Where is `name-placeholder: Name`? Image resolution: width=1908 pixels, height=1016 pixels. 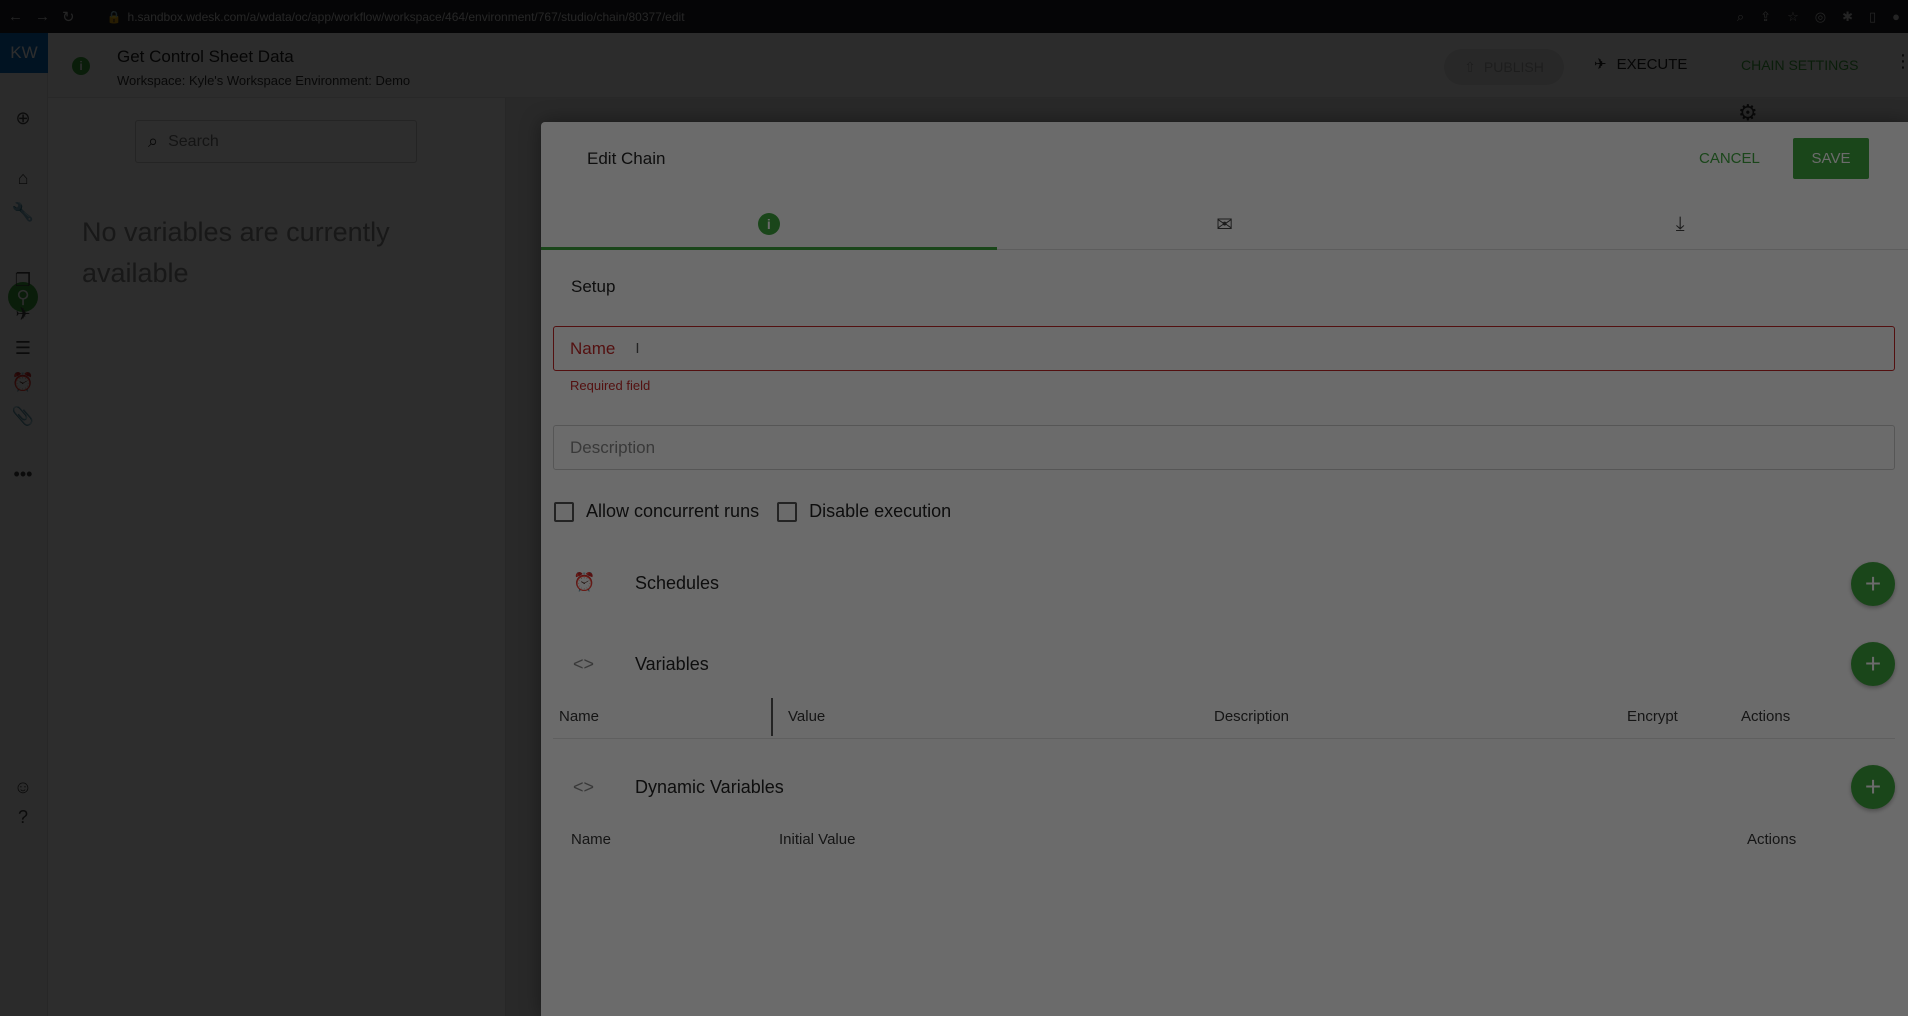
name-placeholder: Name is located at coordinates (593, 348).